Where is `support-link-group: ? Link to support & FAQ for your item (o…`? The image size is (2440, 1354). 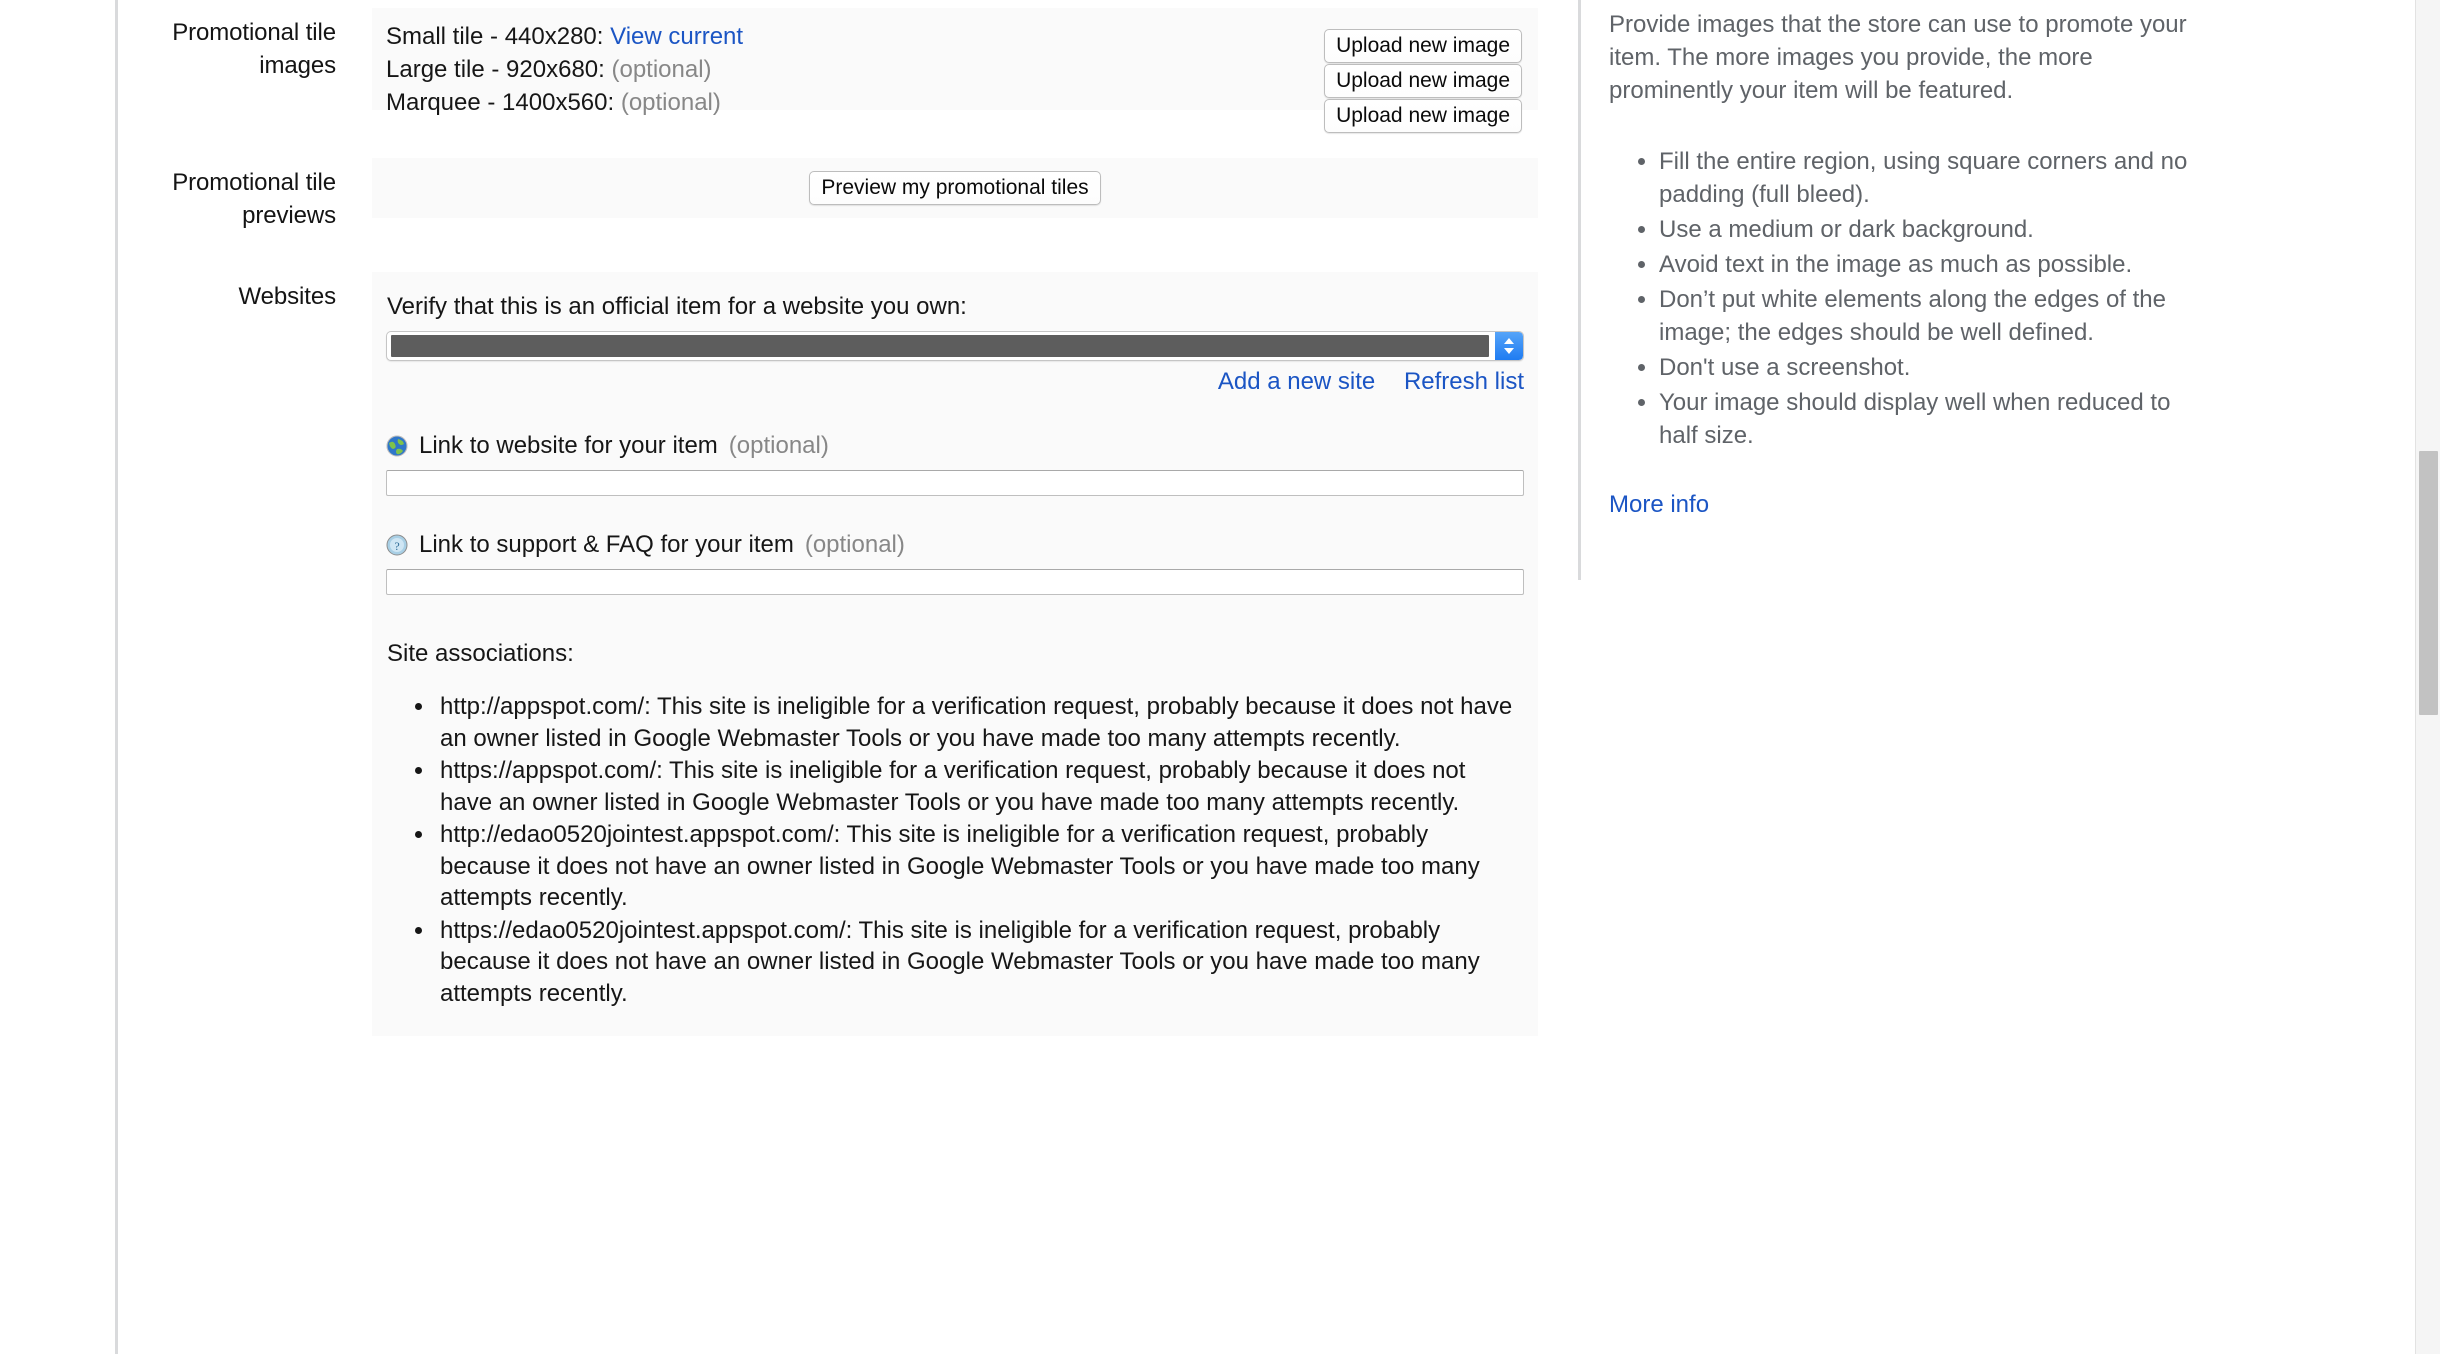 support-link-group: ? Link to support & FAQ for your item (o… is located at coordinates (955, 562).